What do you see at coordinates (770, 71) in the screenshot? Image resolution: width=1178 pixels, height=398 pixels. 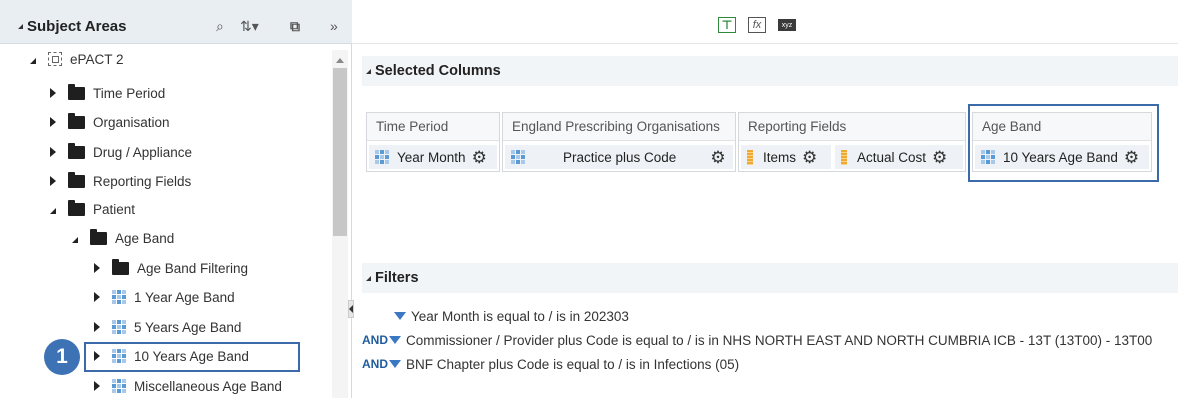 I see `selected-columns-header: Selected Columns` at bounding box center [770, 71].